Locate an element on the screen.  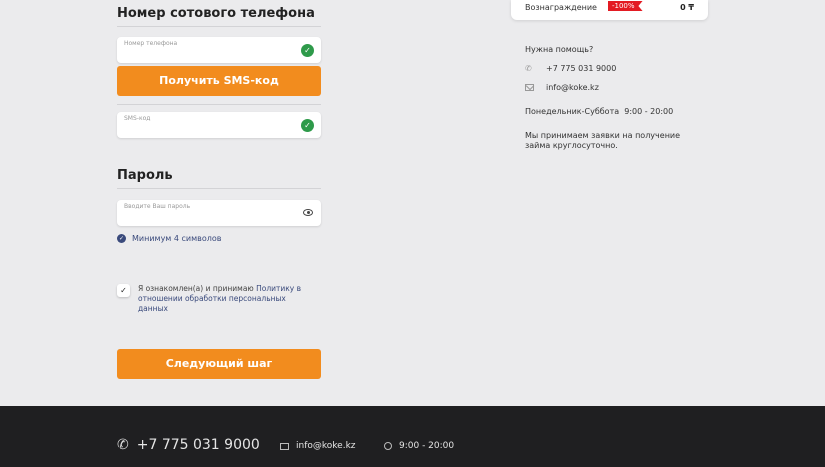
help-email-text: info@koke.kz is located at coordinates (572, 87).